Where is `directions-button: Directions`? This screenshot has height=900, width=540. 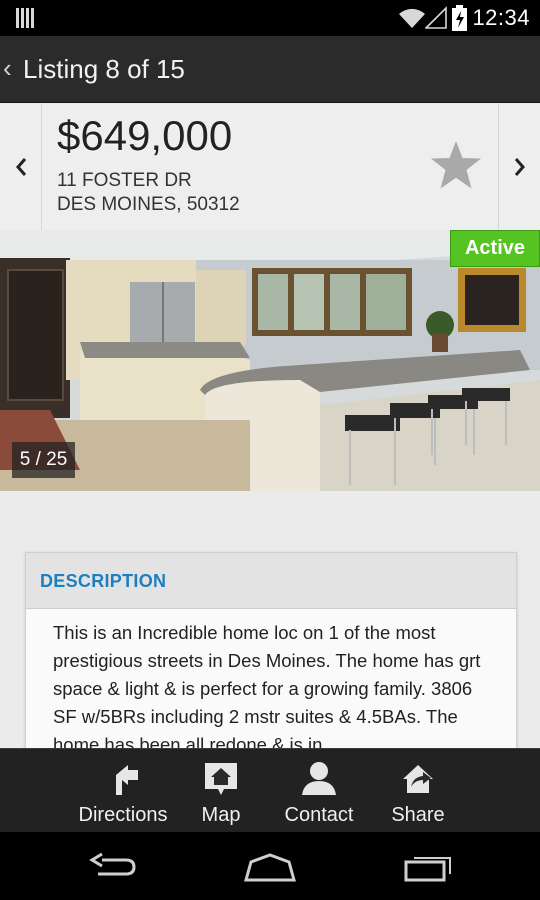
directions-button: Directions is located at coordinates (123, 791).